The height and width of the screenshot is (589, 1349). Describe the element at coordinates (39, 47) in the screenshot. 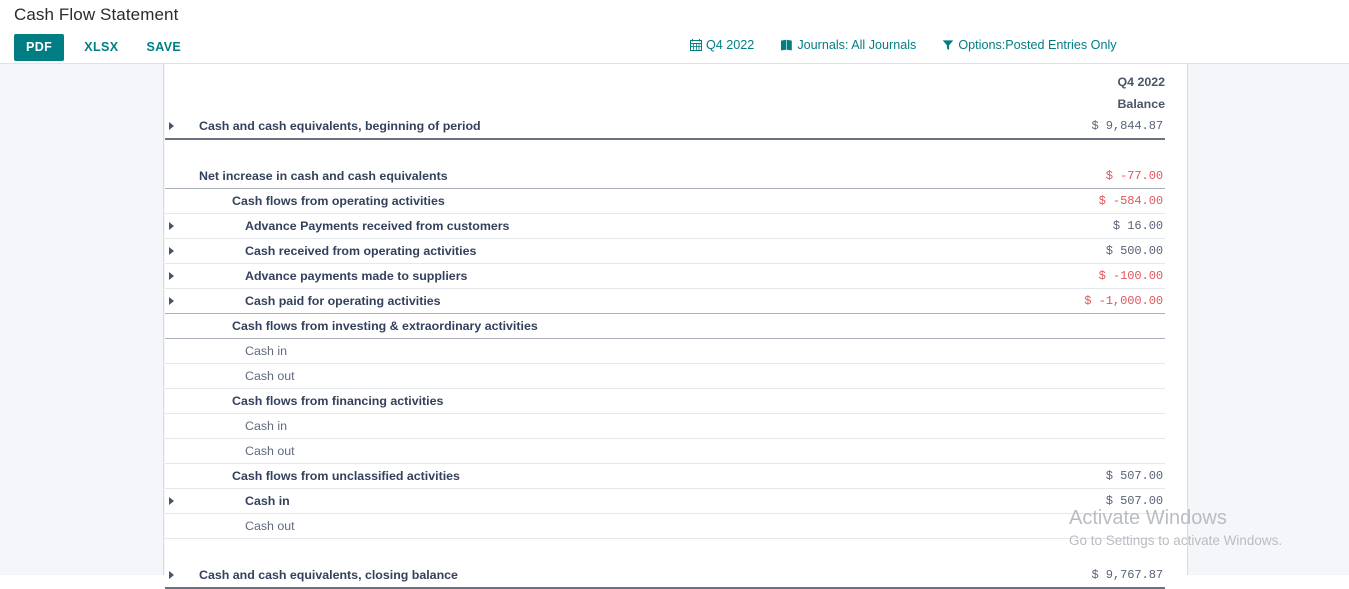

I see `pdf-export-button: PDF` at that location.